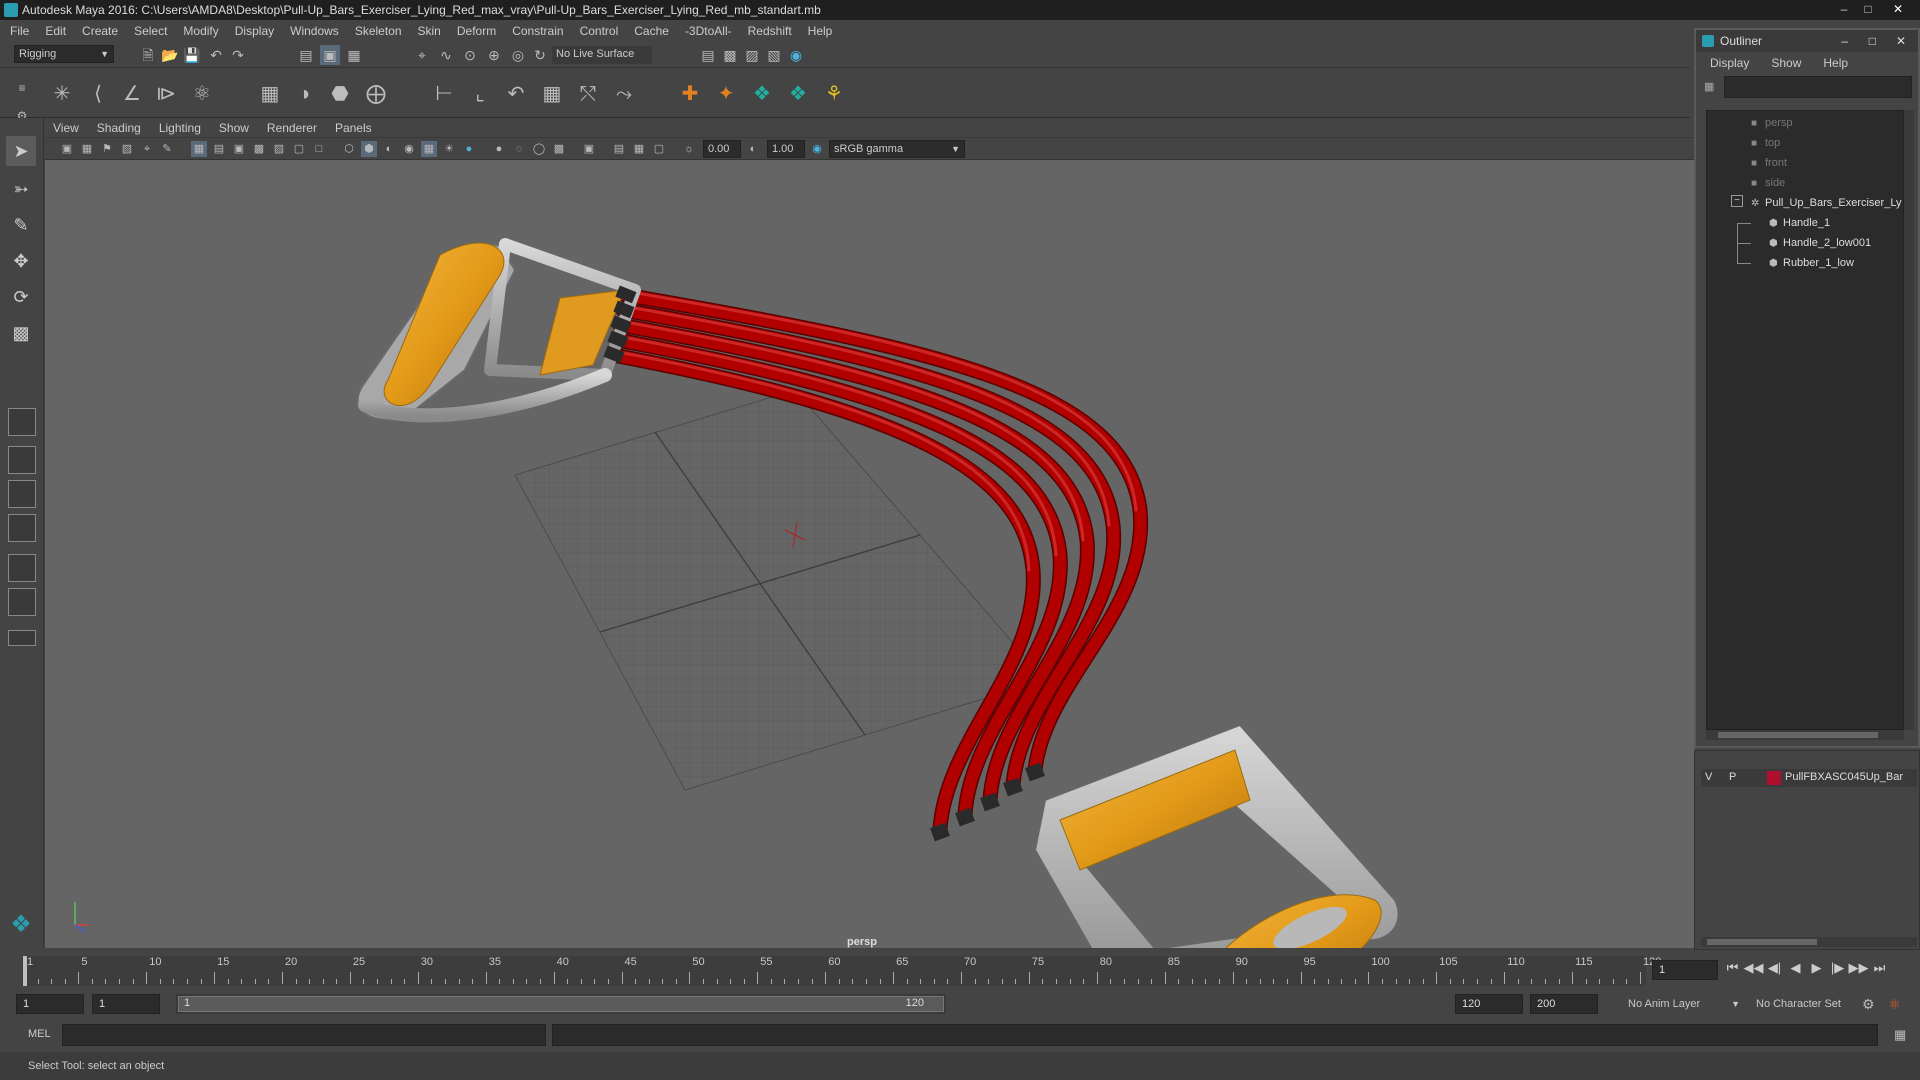 The image size is (1920, 1080). What do you see at coordinates (126, 1004) in the screenshot?
I see `playback-start-field: 1` at bounding box center [126, 1004].